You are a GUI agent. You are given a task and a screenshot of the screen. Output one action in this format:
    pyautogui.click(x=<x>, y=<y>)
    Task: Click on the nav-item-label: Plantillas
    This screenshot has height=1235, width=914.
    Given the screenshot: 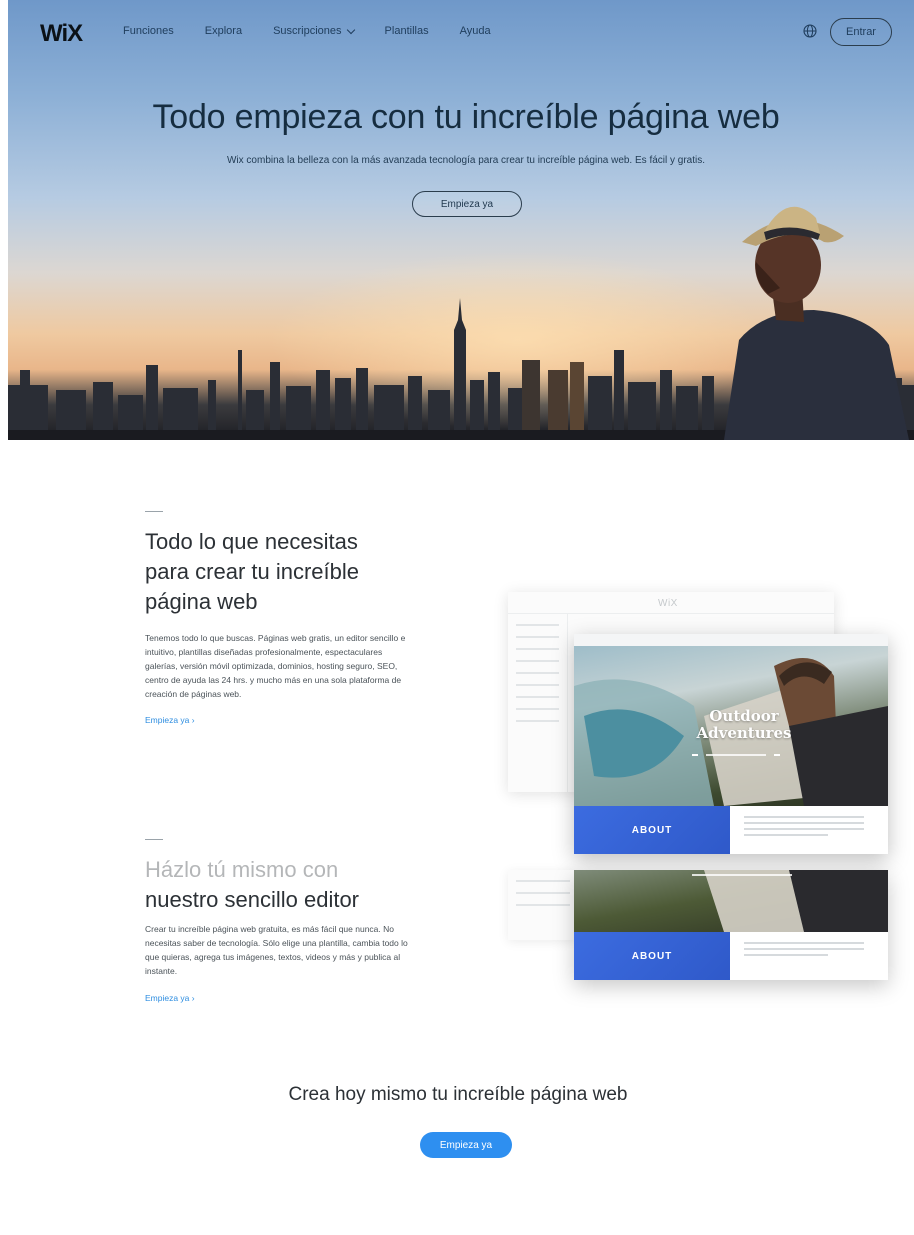 What is the action you would take?
    pyautogui.click(x=406, y=31)
    